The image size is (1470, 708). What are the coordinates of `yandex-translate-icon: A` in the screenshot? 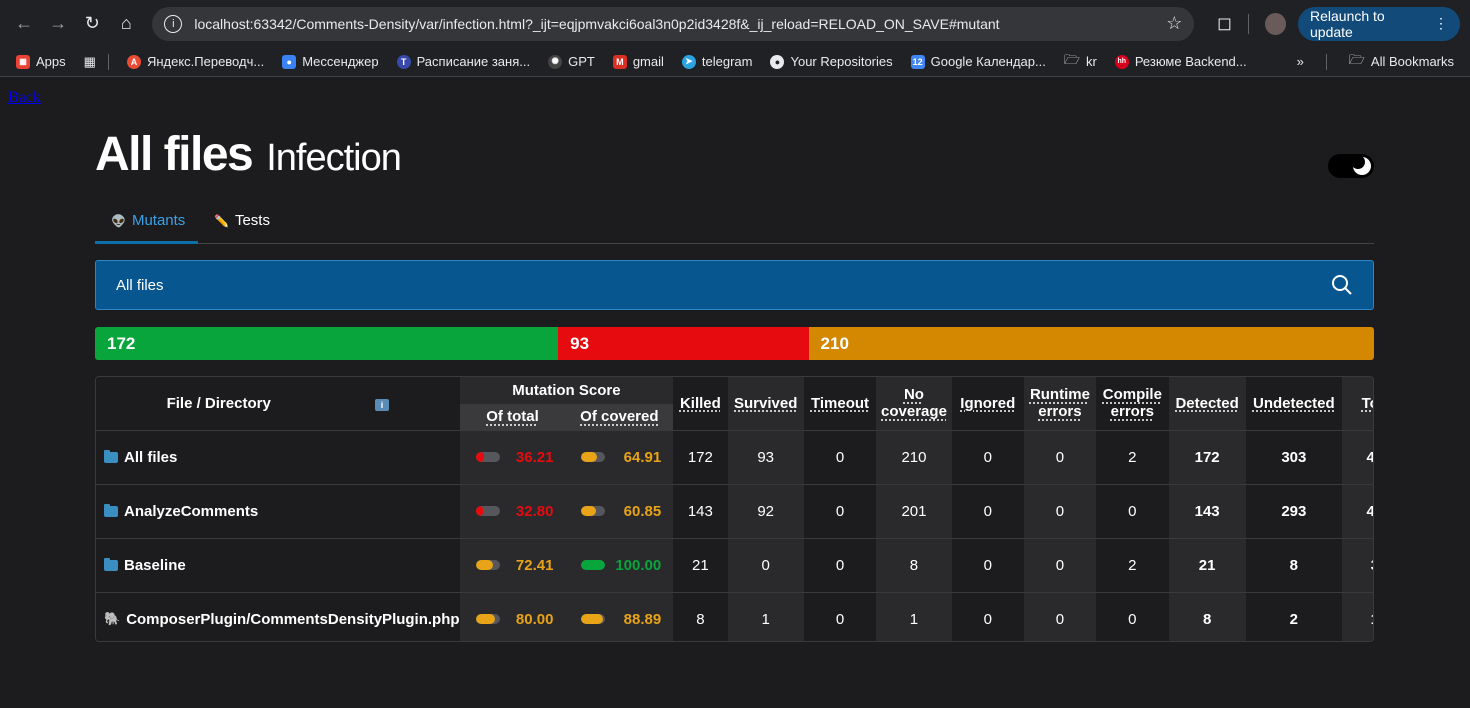 It's located at (133, 61).